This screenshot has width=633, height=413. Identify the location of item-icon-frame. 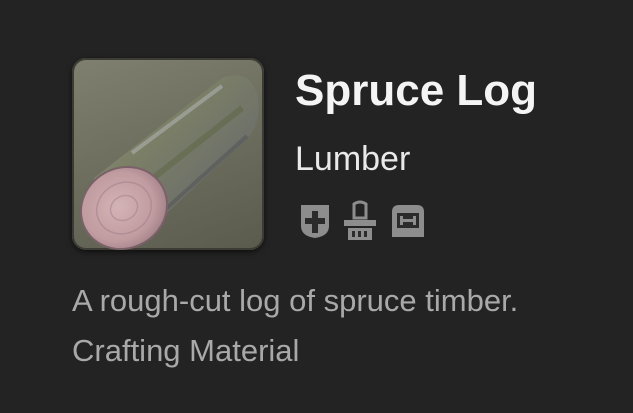
(168, 154).